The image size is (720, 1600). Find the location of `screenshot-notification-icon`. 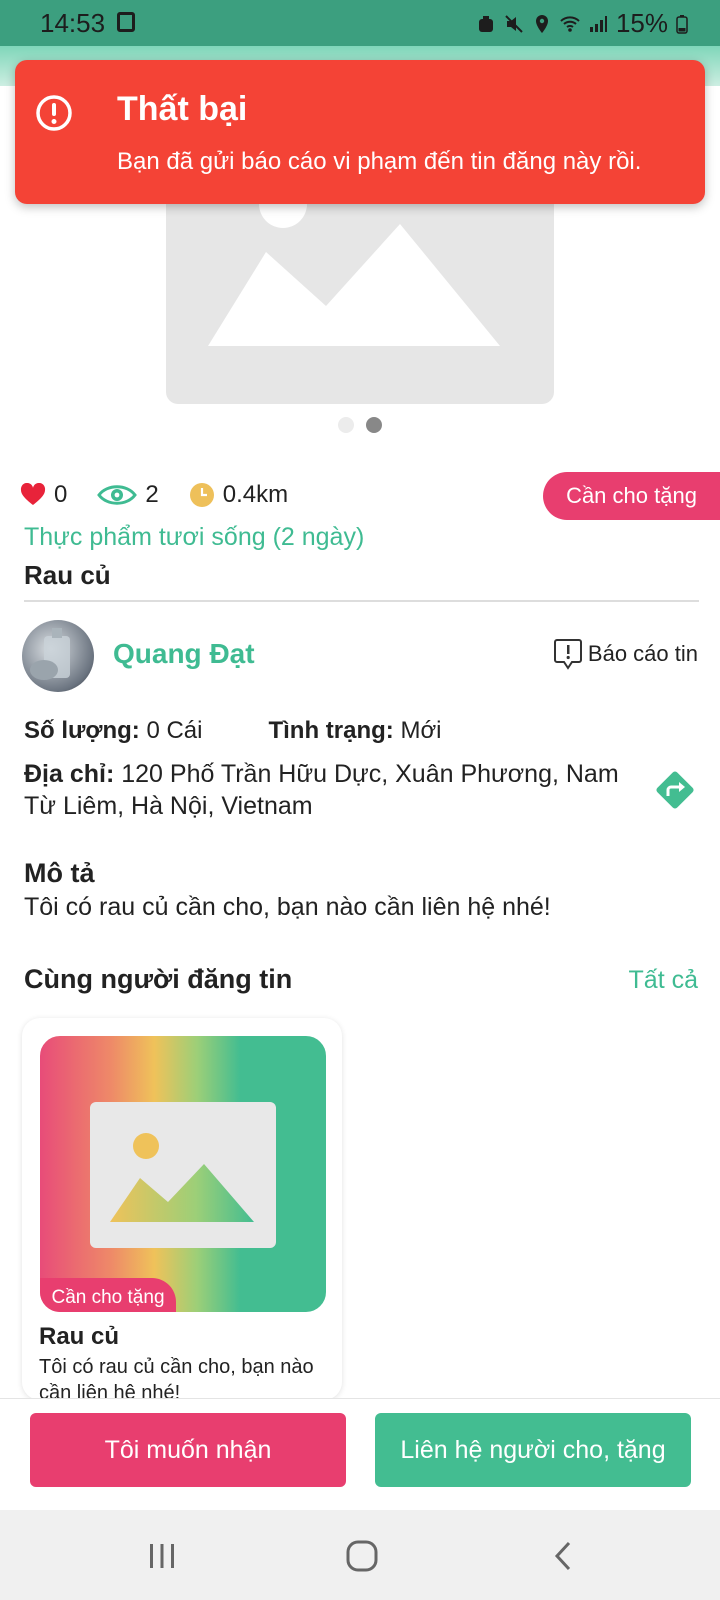

screenshot-notification-icon is located at coordinates (126, 22).